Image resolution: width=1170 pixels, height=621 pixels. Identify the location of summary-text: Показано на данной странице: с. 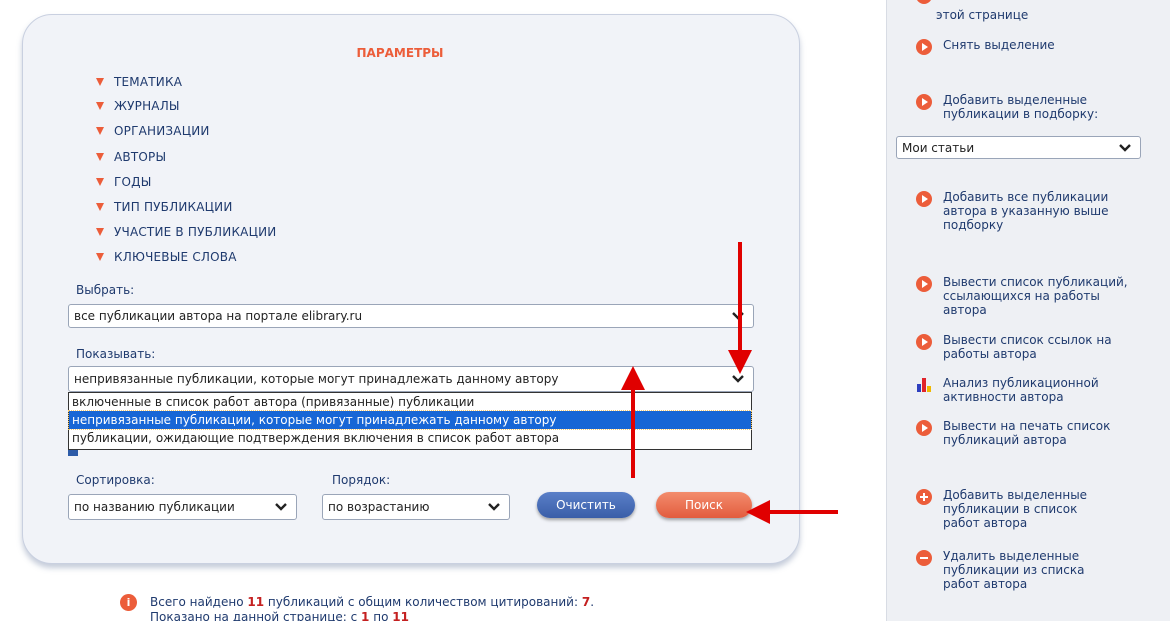
(256, 615).